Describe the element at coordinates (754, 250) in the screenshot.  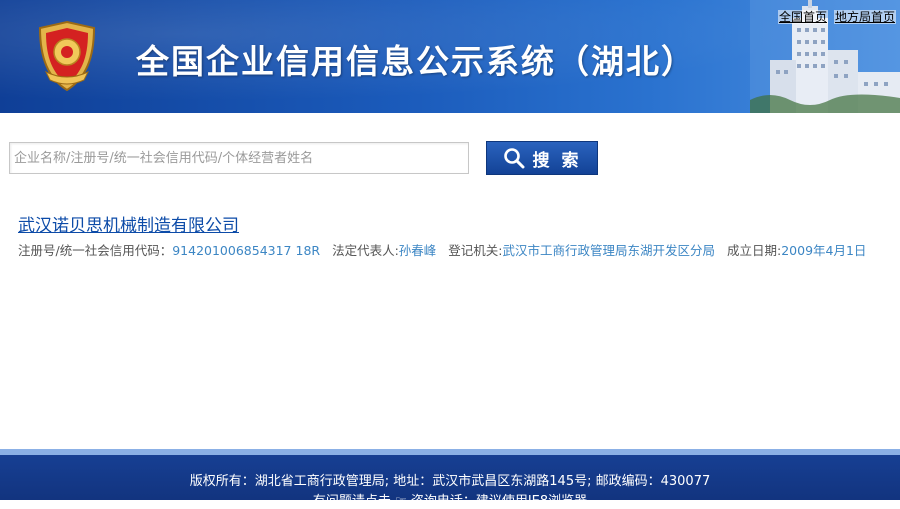
I see `date-label: 成立日期:` at that location.